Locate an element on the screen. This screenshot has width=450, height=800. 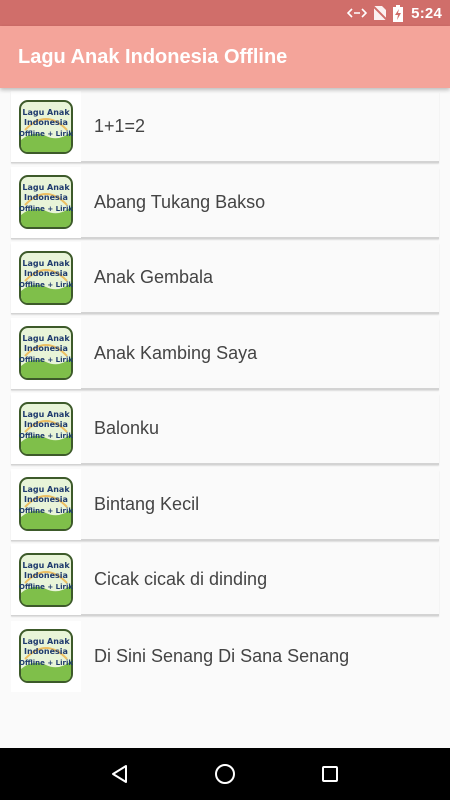
recents-button is located at coordinates (330, 774).